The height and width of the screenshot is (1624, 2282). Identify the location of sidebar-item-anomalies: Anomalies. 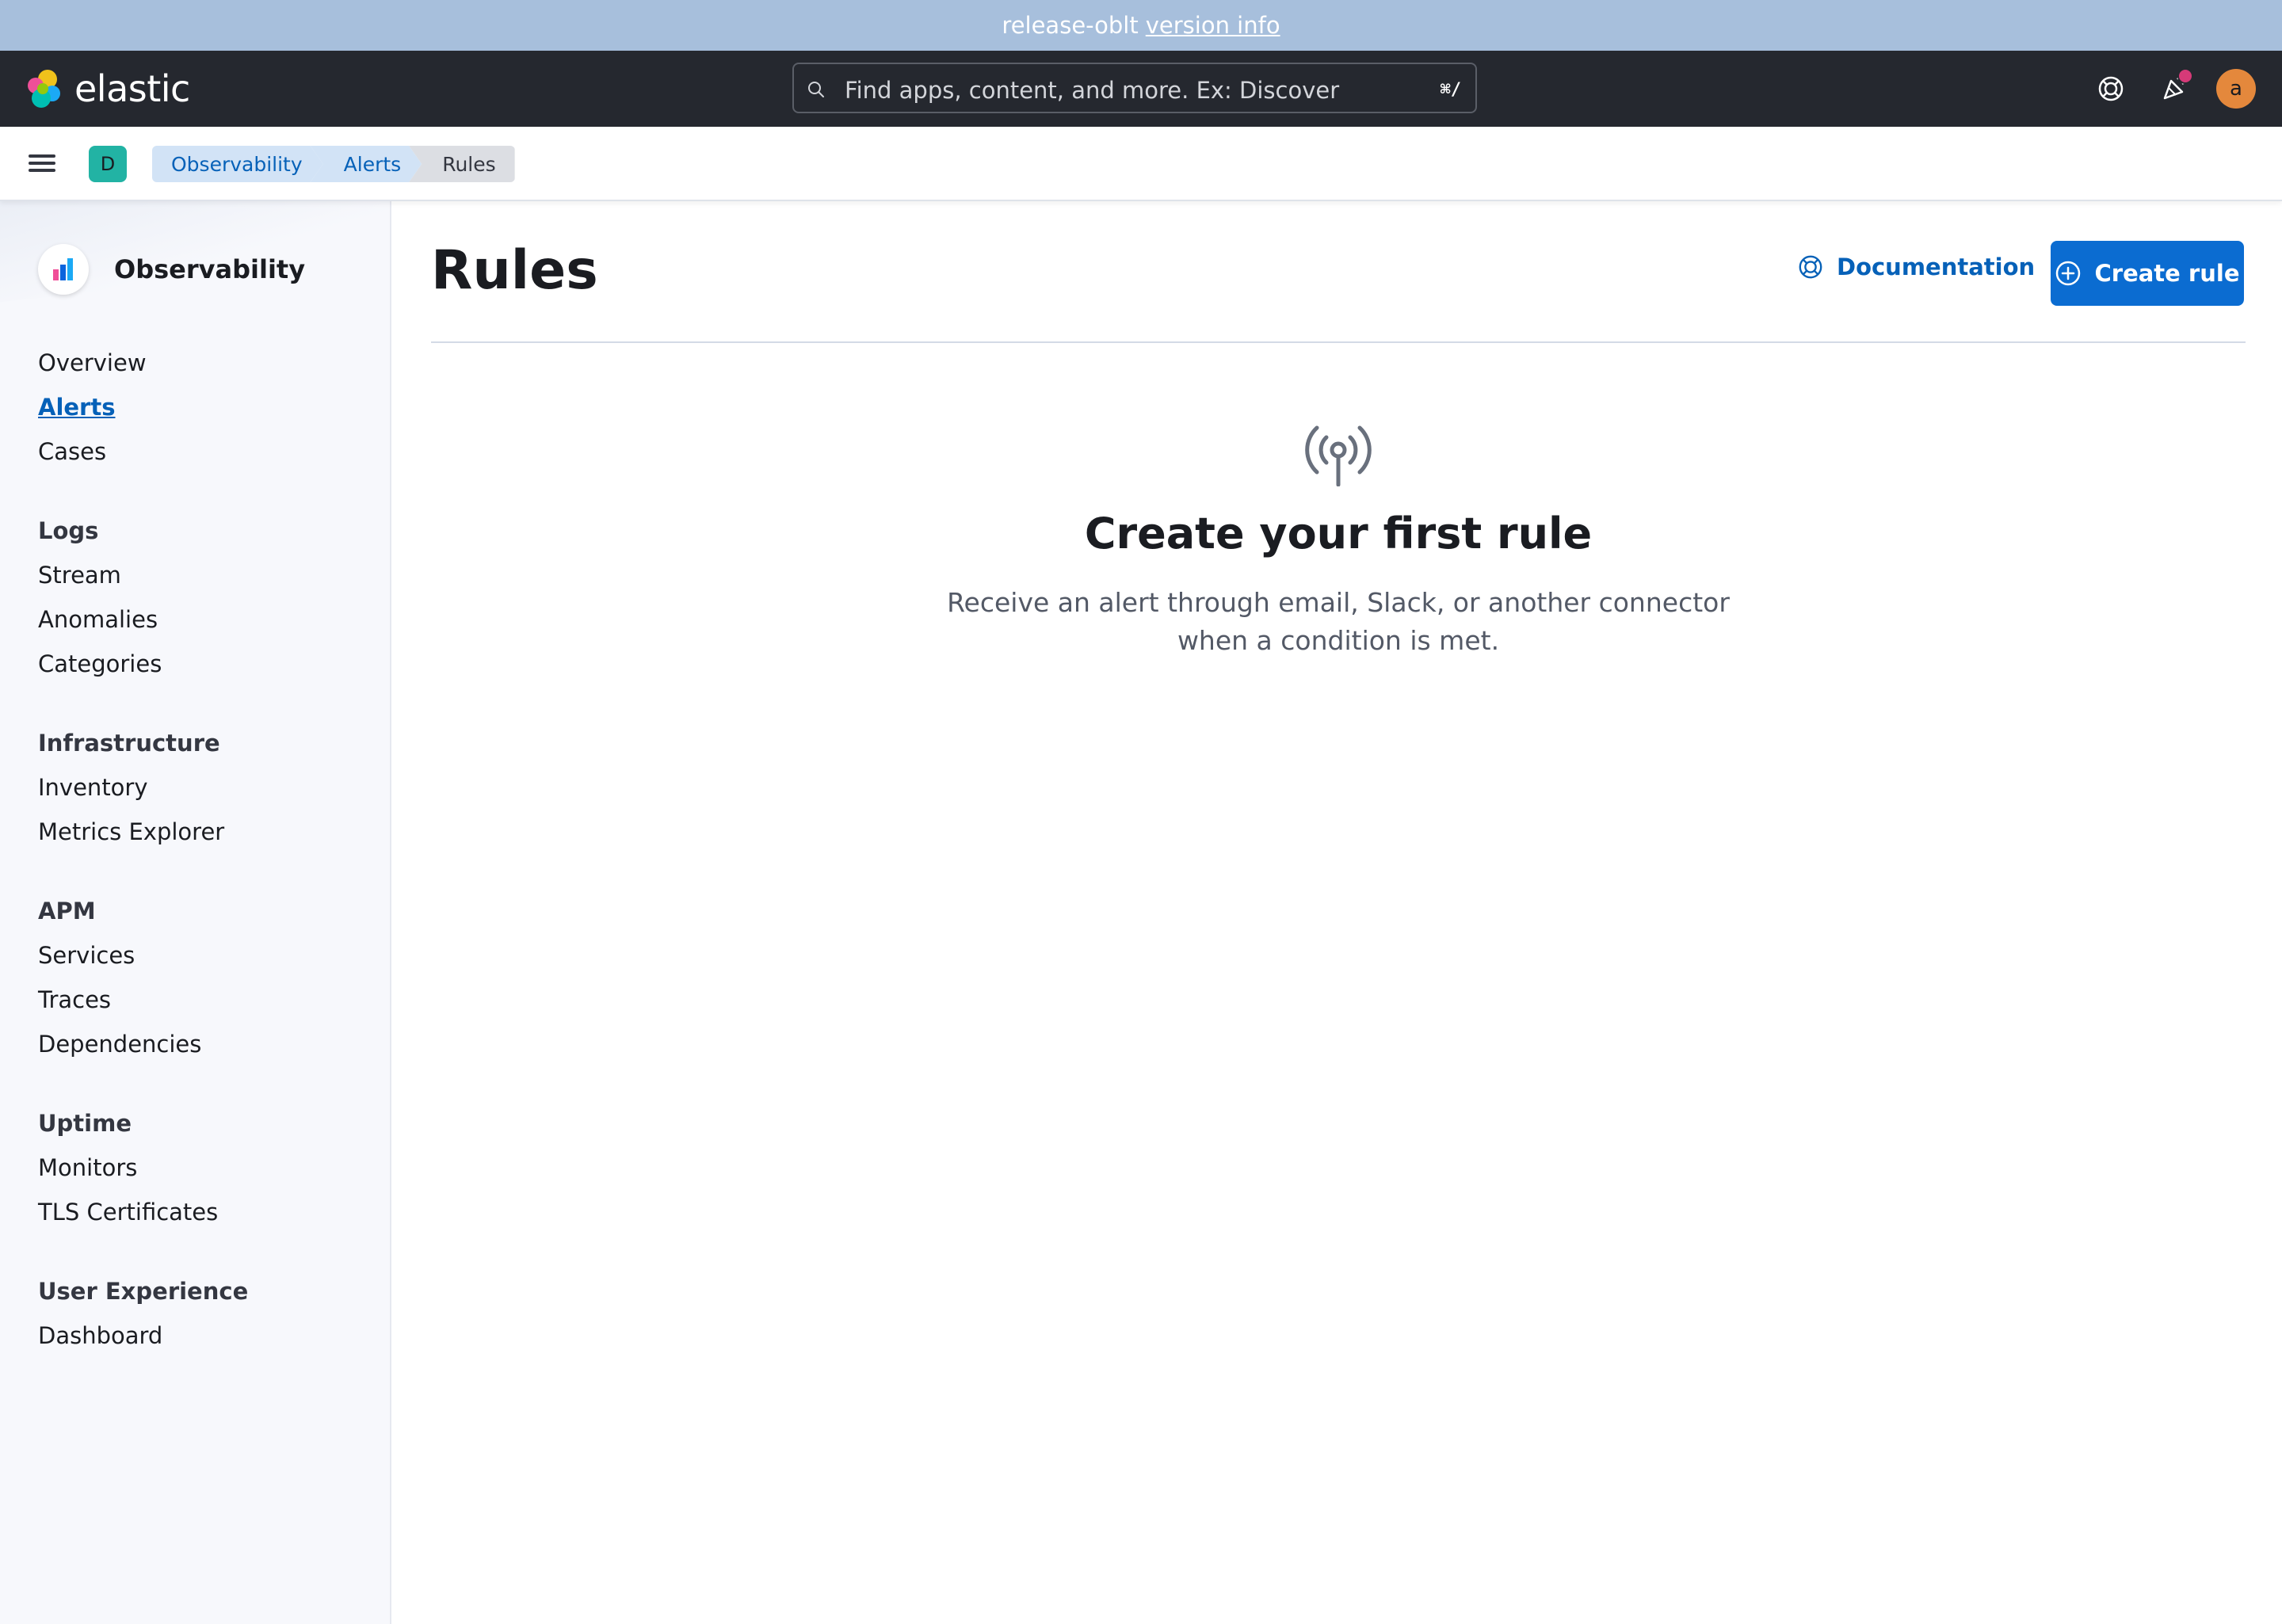
(204, 619).